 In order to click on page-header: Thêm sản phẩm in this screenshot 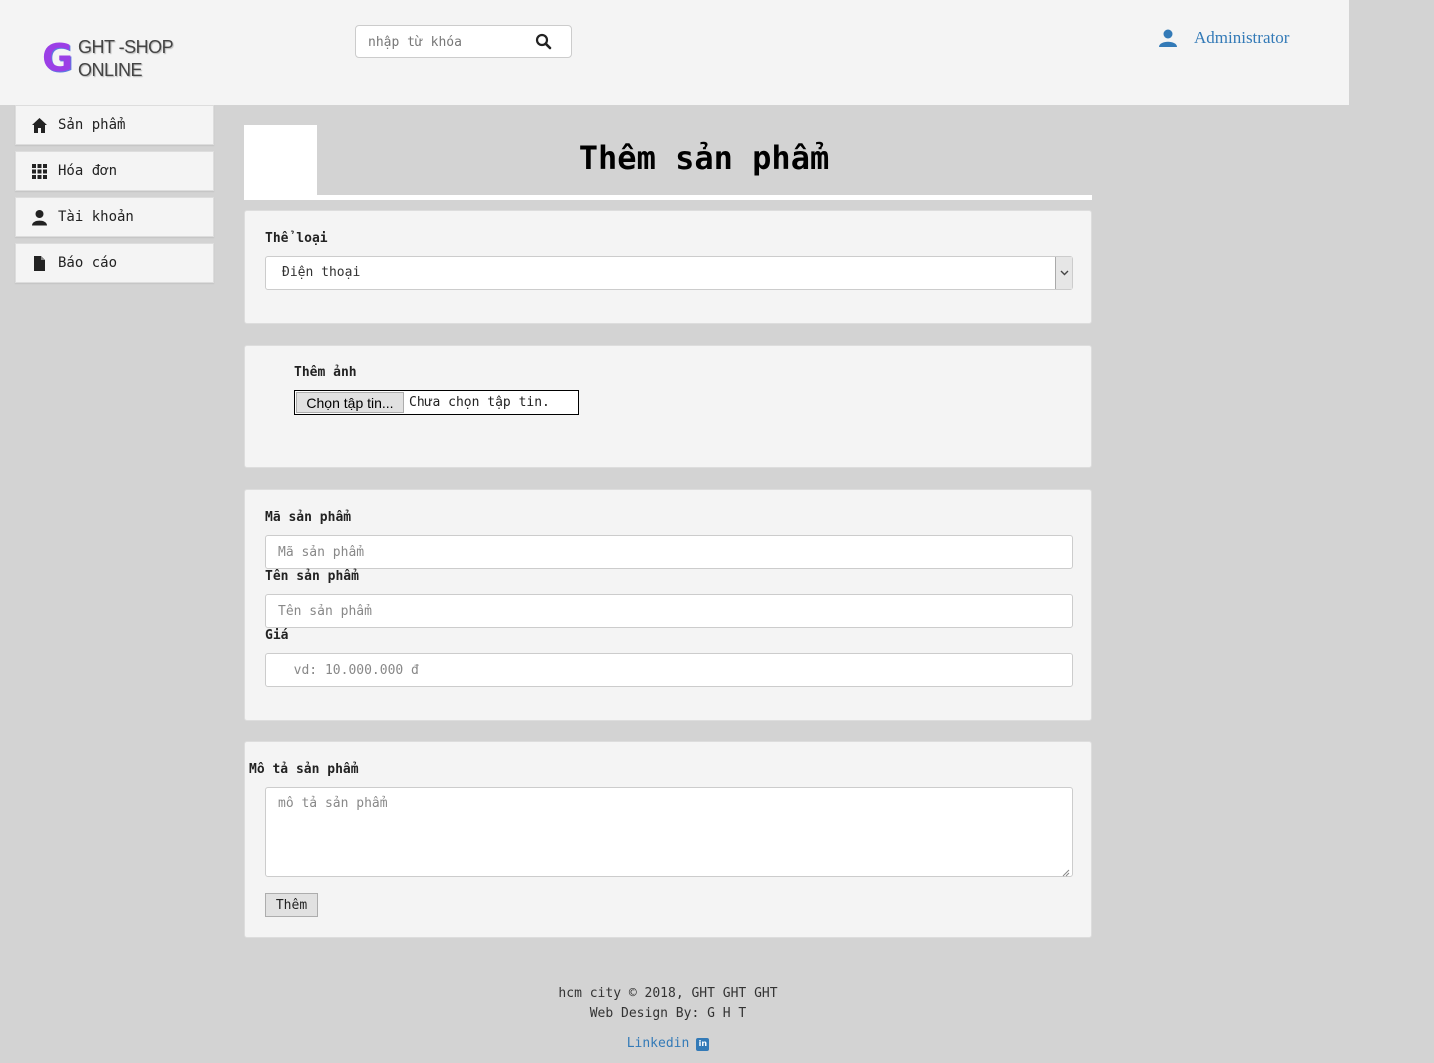, I will do `click(668, 162)`.